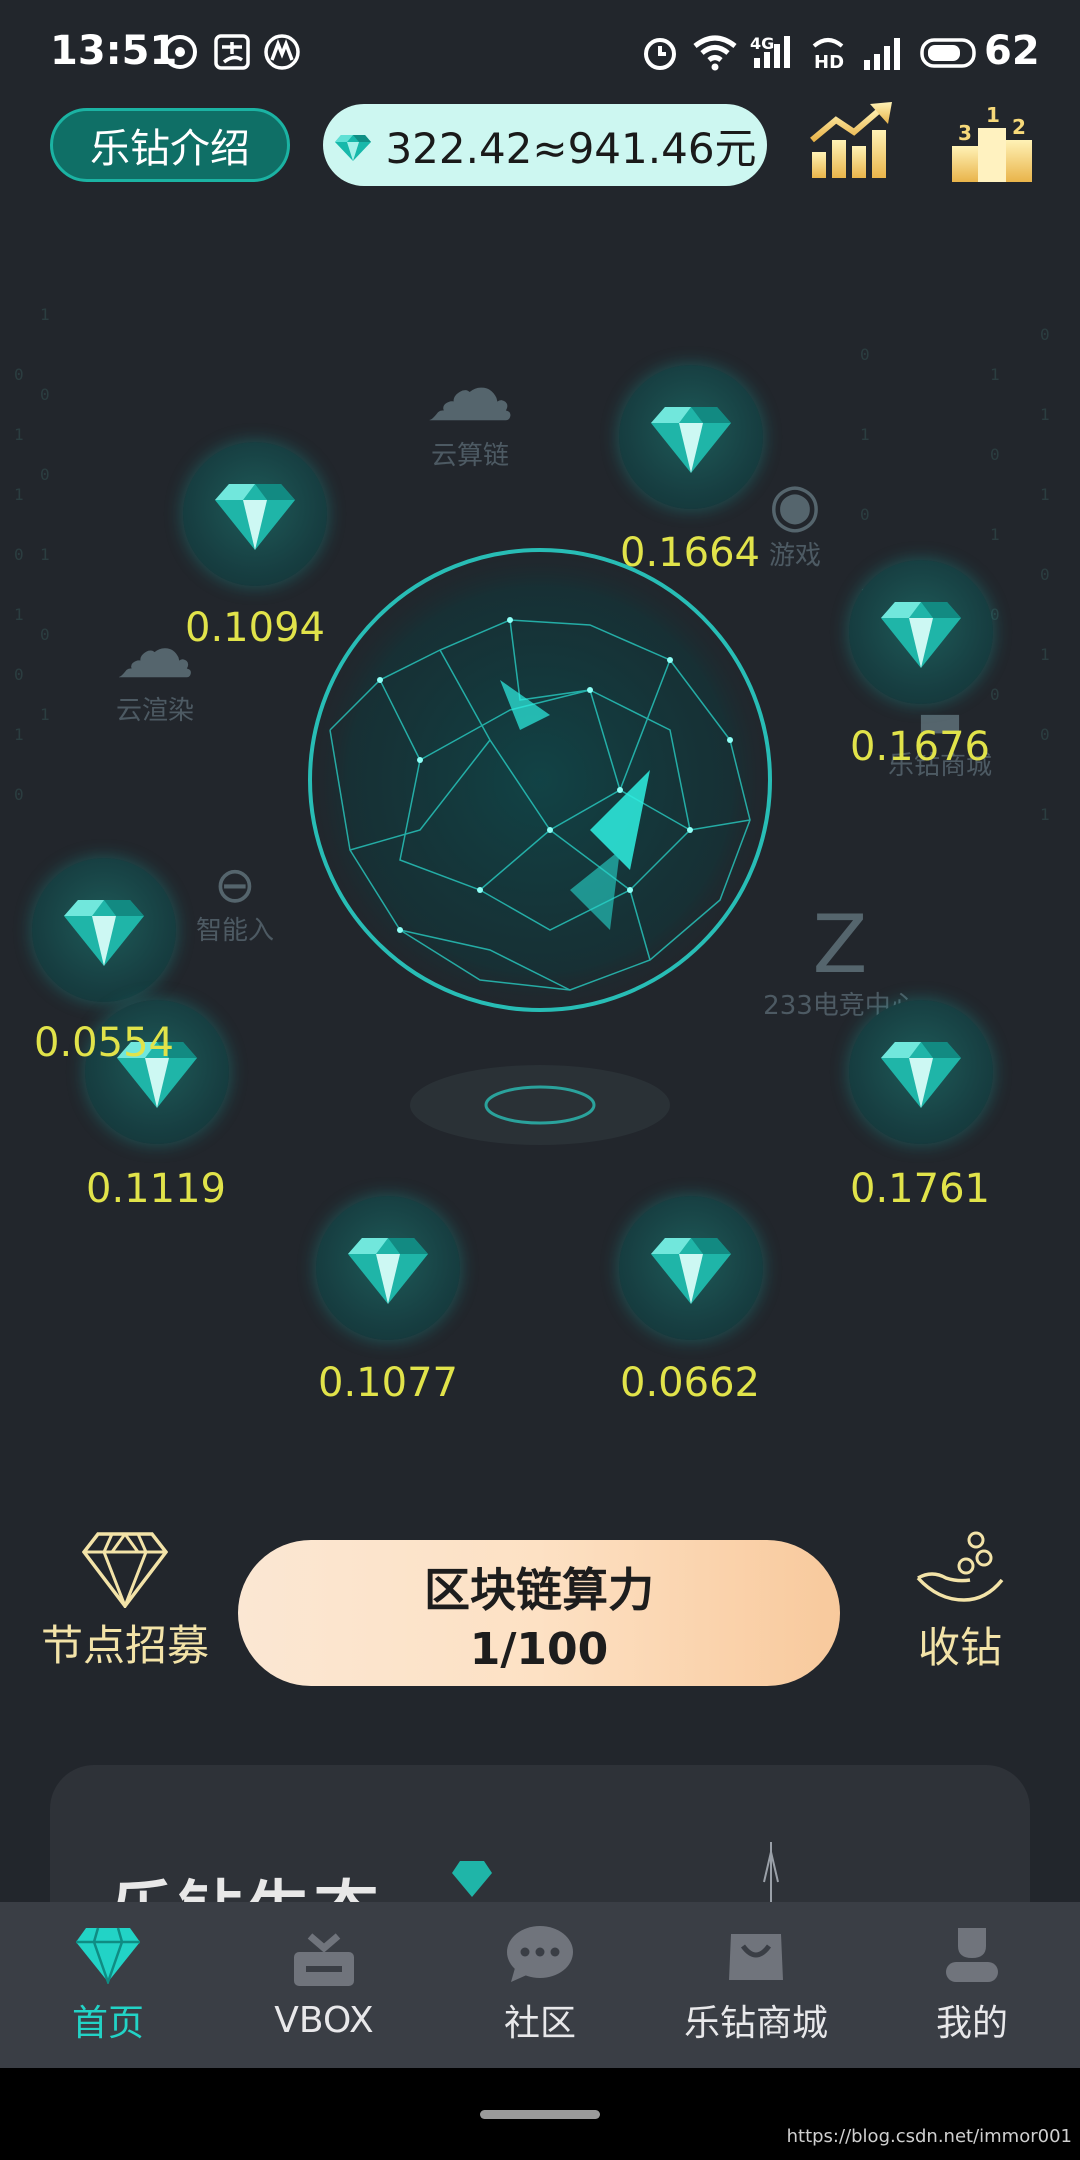 This screenshot has width=1080, height=2160. I want to click on status-time: 13:51, so click(114, 51).